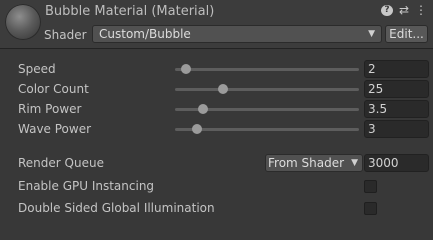 The image size is (433, 240). Describe the element at coordinates (145, 34) in the screenshot. I see `shader-value: Custom/Bubble` at that location.